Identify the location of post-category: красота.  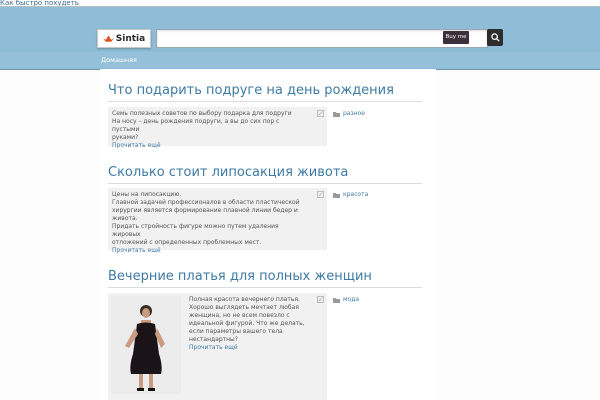
(350, 194).